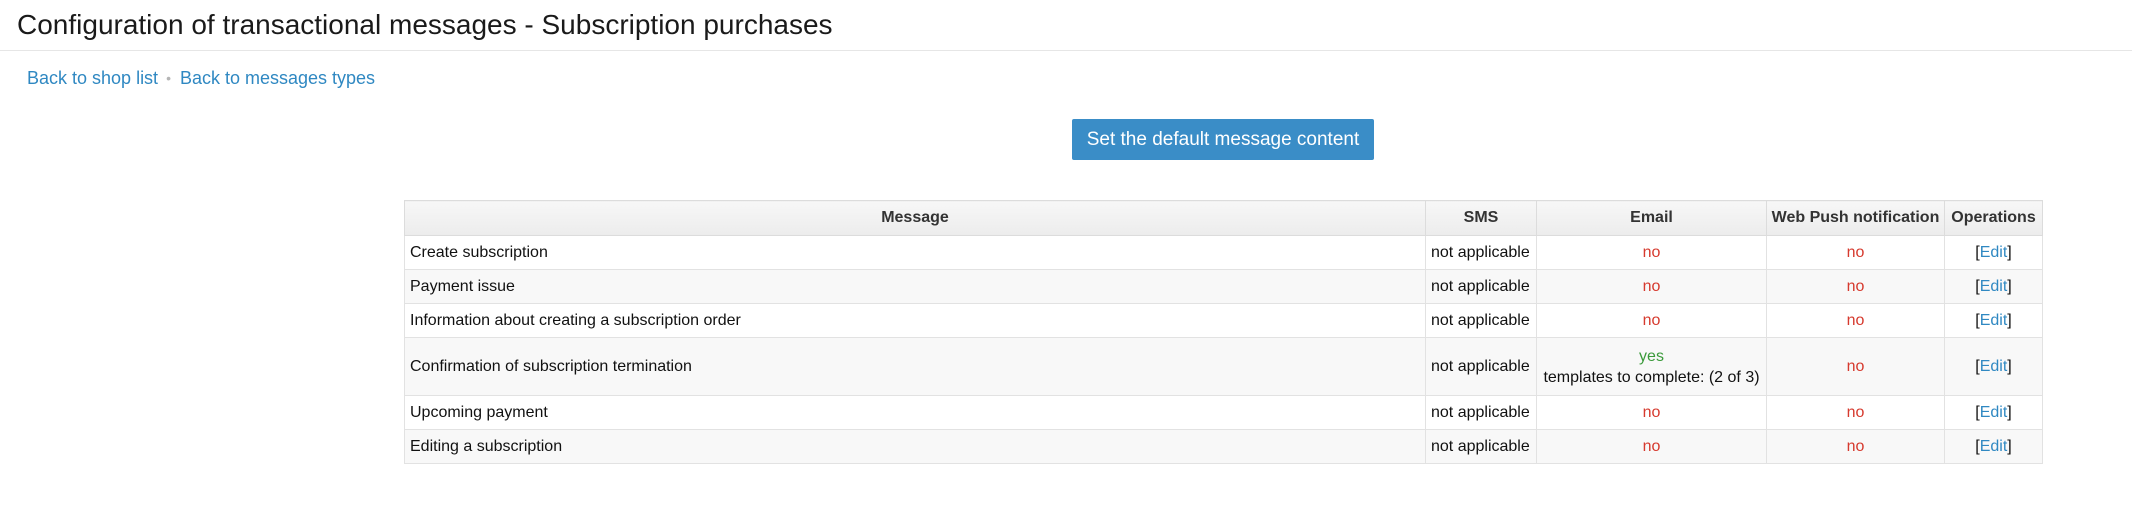  What do you see at coordinates (1223, 139) in the screenshot?
I see `set-default-message-content-button: Set the default message content` at bounding box center [1223, 139].